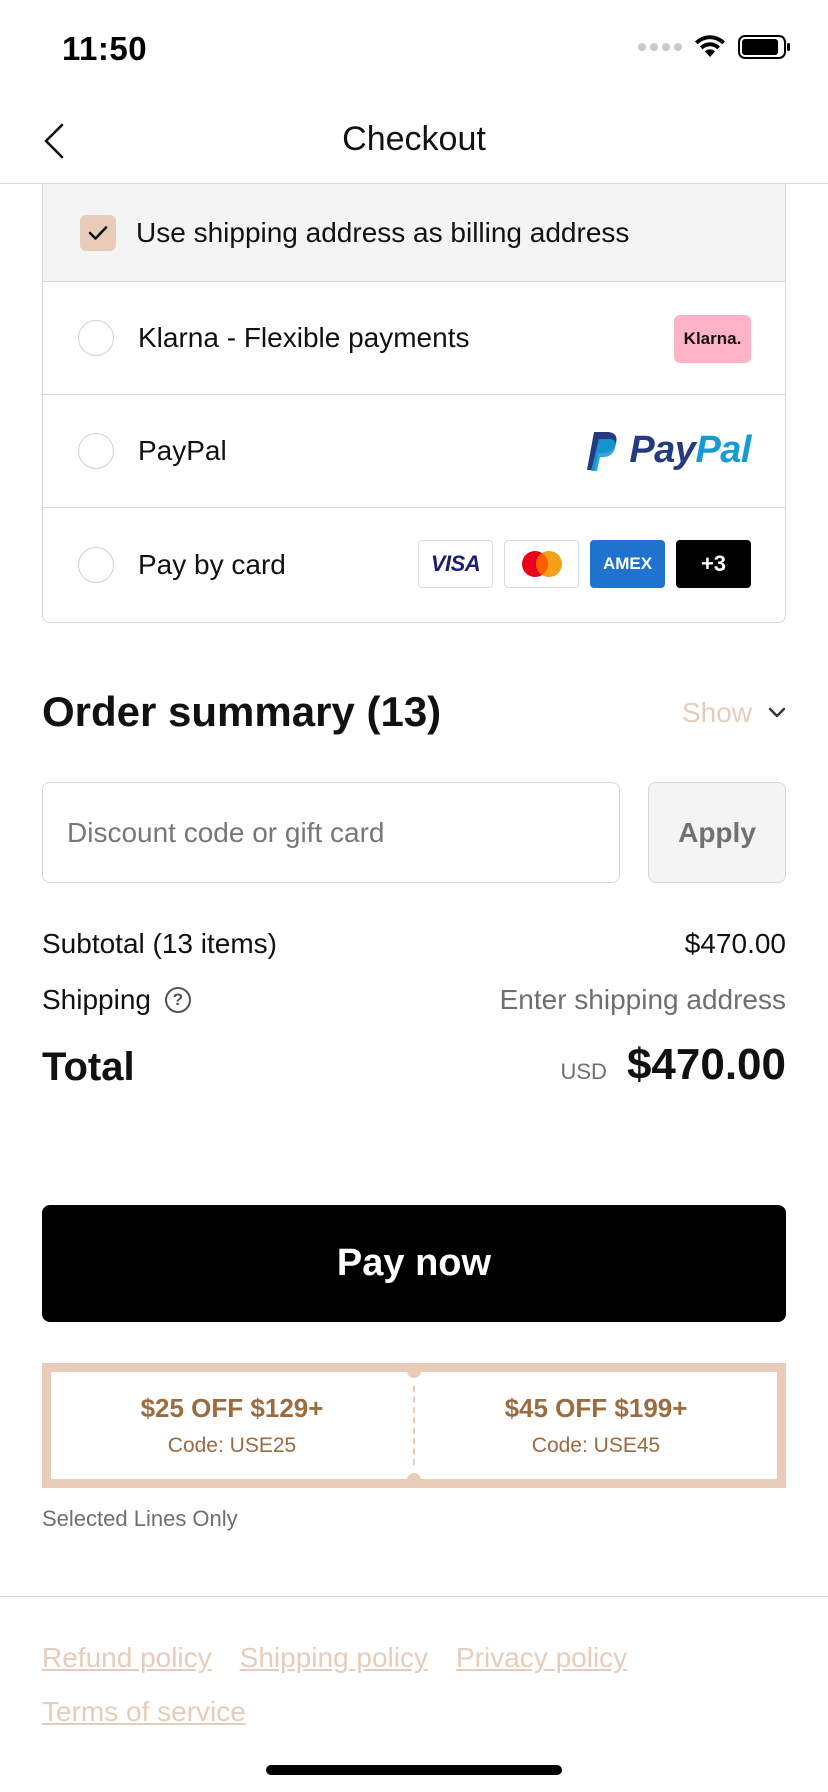 This screenshot has height=1792, width=828. What do you see at coordinates (88, 1067) in the screenshot?
I see `total-label: Total` at bounding box center [88, 1067].